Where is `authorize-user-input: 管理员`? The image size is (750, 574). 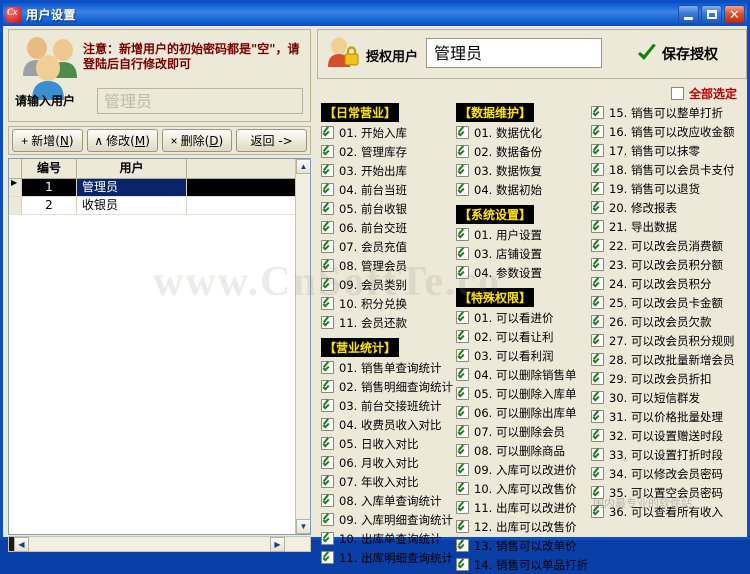 authorize-user-input: 管理员 is located at coordinates (514, 53).